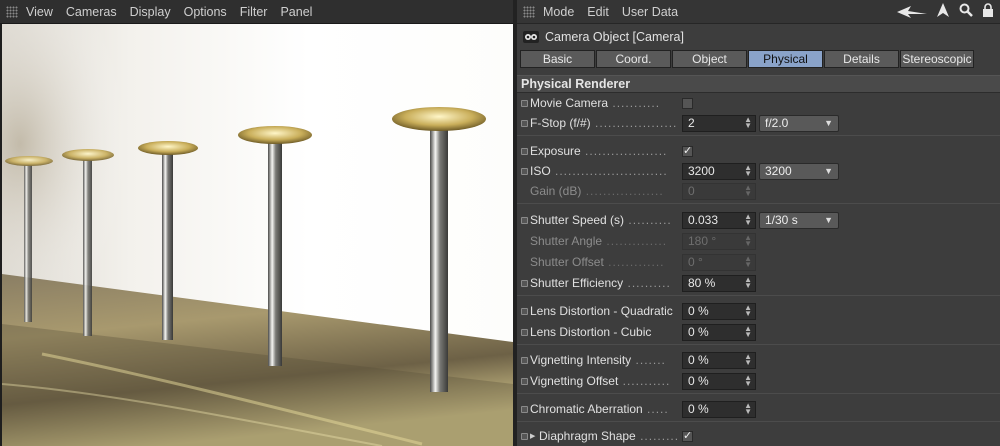 The width and height of the screenshot is (1000, 446). Describe the element at coordinates (531, 37) in the screenshot. I see `camera-icon` at that location.